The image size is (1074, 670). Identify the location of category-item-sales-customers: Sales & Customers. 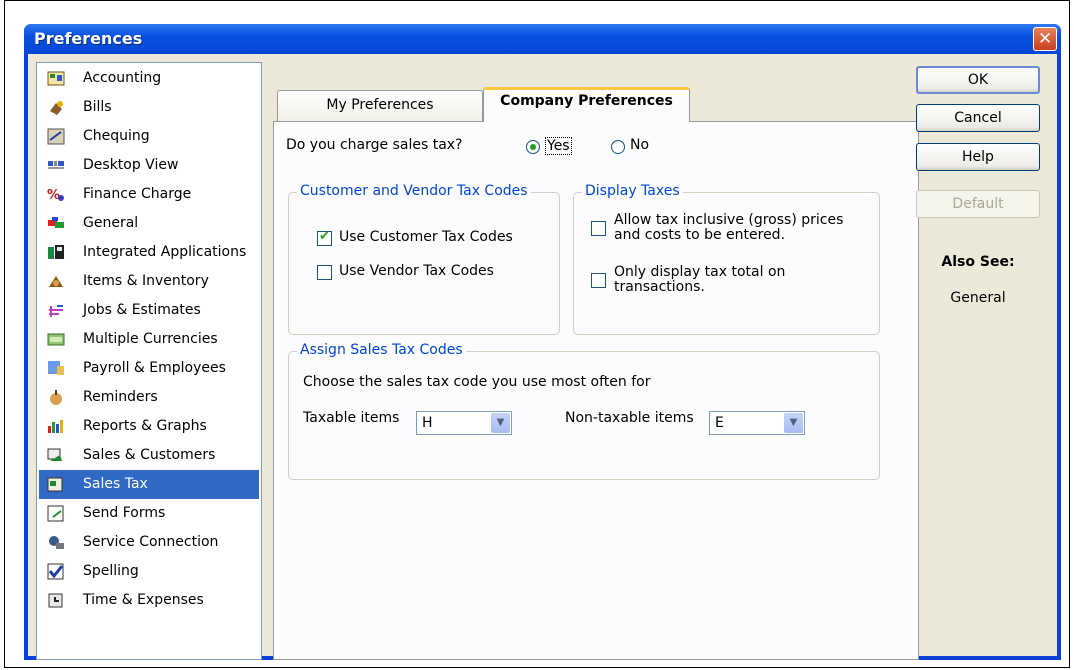
(149, 455).